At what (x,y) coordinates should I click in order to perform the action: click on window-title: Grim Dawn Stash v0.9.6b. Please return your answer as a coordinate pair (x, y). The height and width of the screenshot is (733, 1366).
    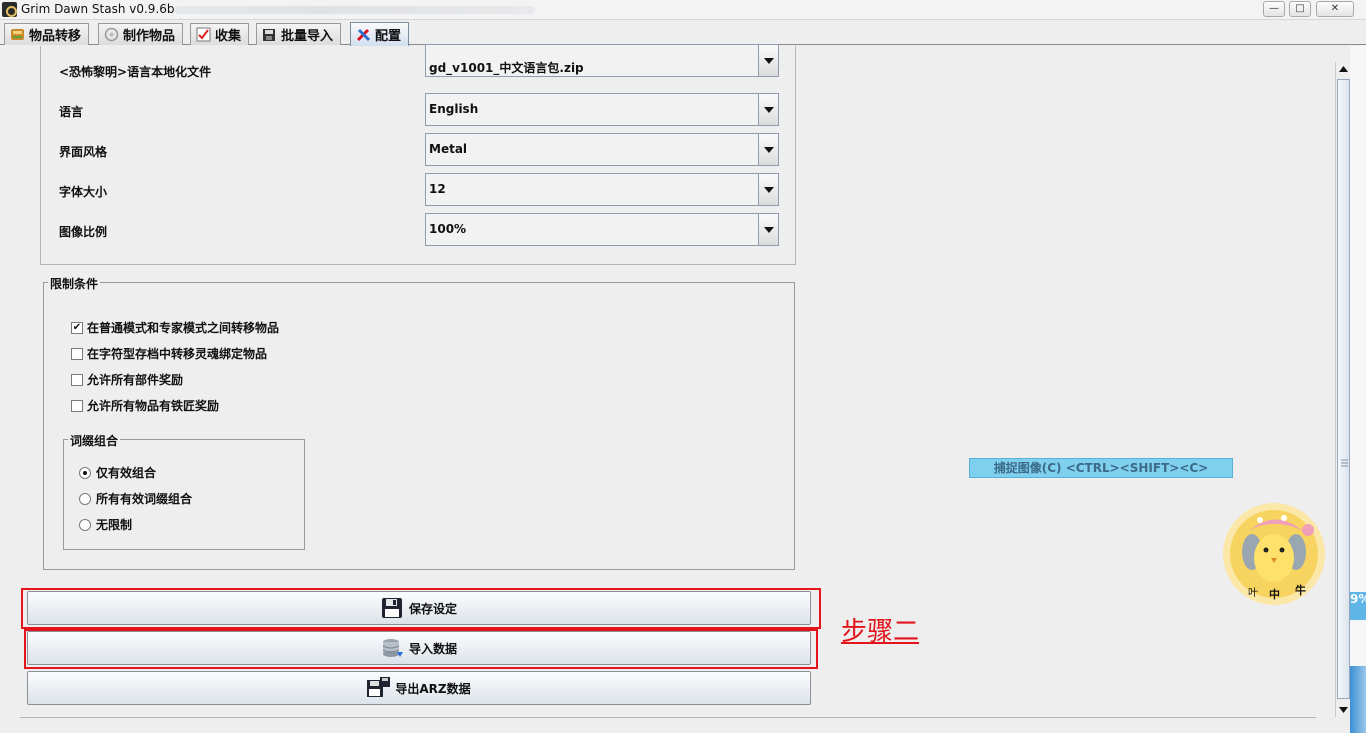
    Looking at the image, I should click on (98, 9).